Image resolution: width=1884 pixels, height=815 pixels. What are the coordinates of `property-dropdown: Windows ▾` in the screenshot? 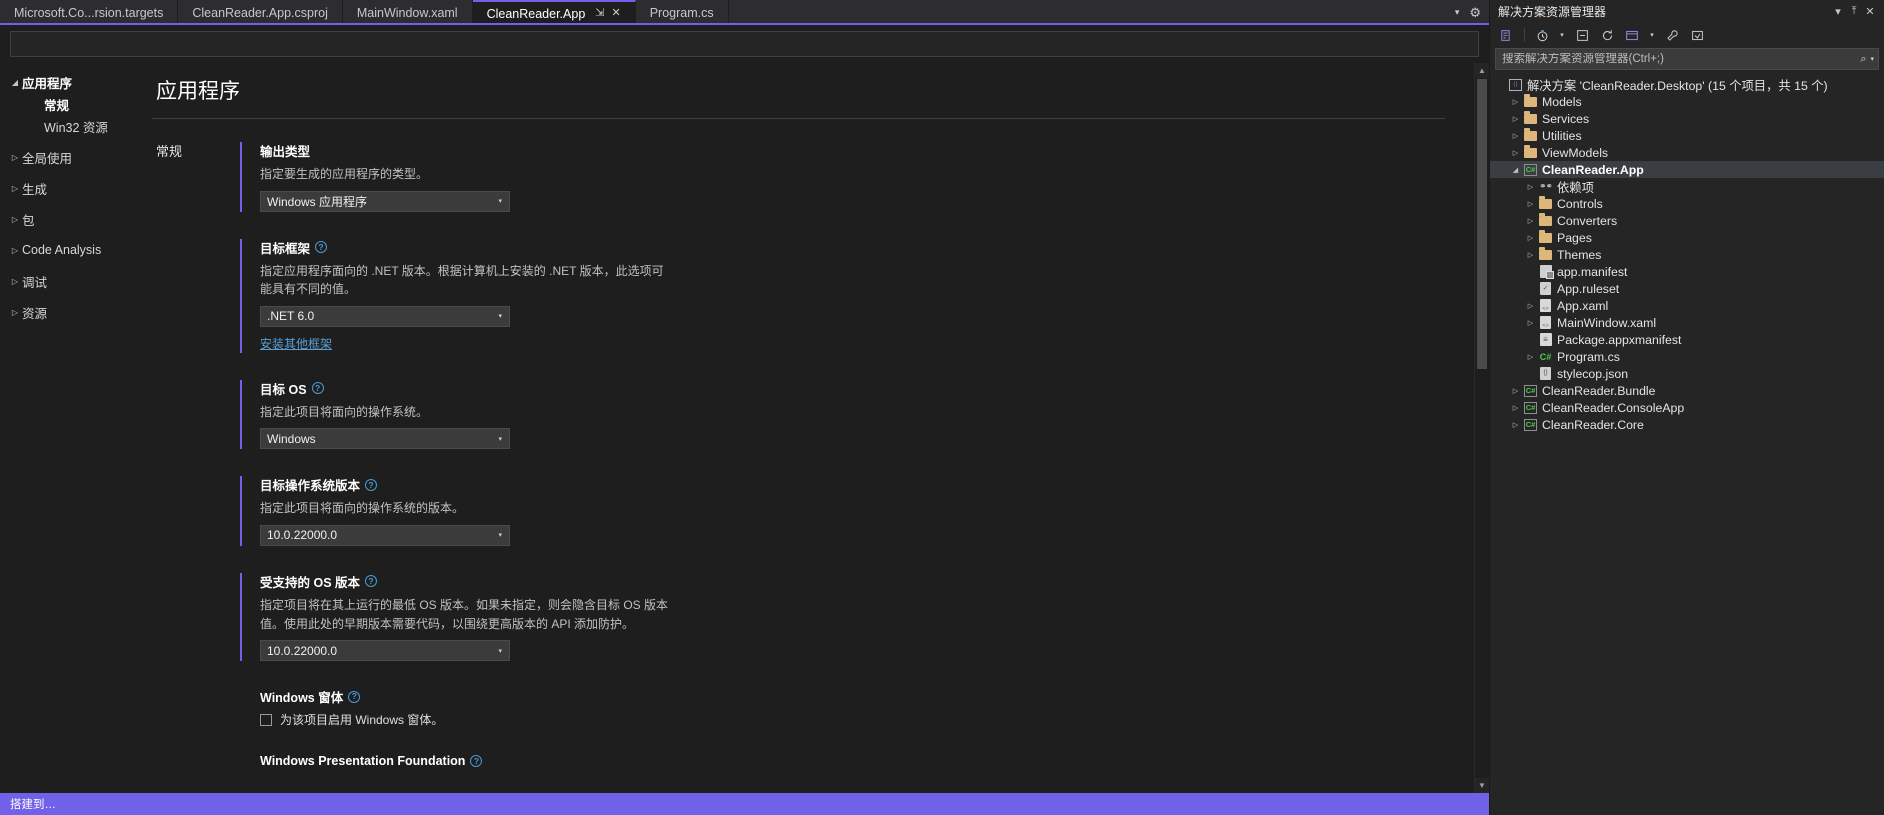 It's located at (385, 439).